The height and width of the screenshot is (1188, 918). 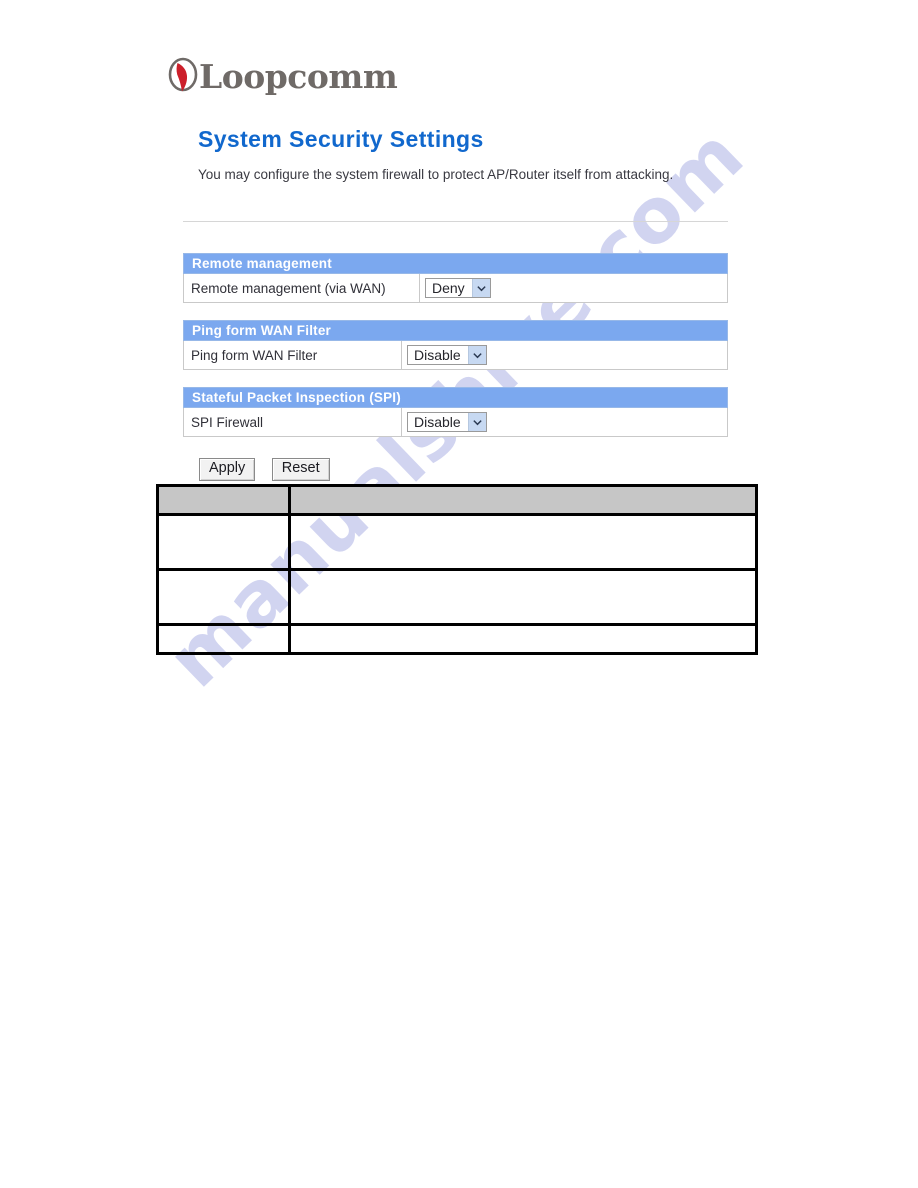 What do you see at coordinates (301, 288) in the screenshot?
I see `label-remote-management-wan: Remote management (via WAN)` at bounding box center [301, 288].